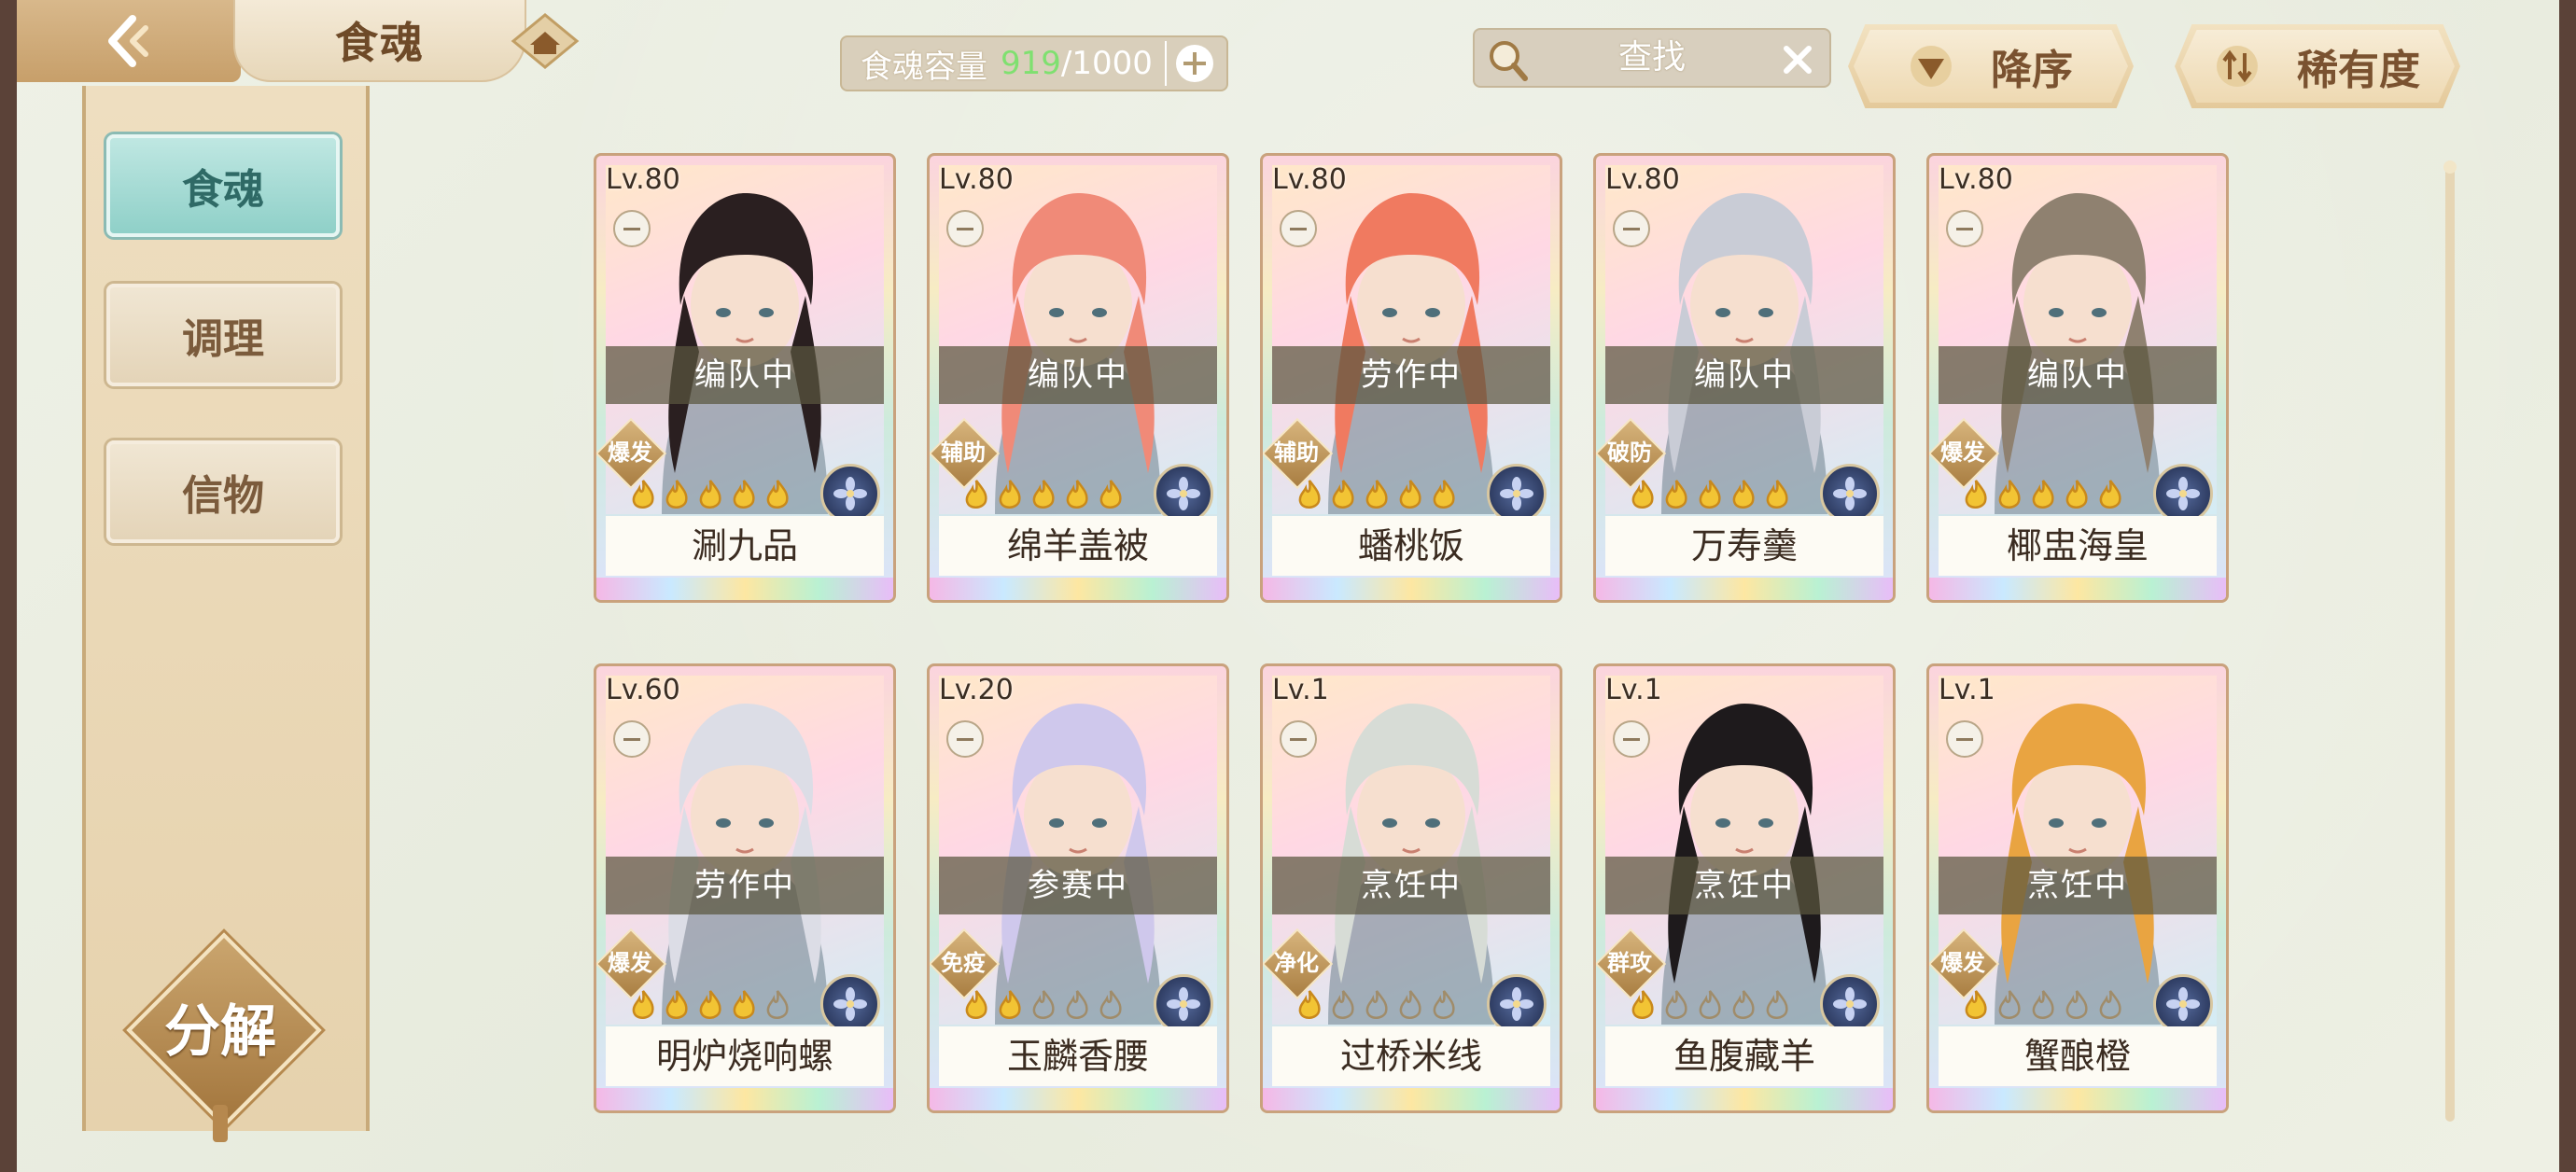  What do you see at coordinates (2567, 586) in the screenshot?
I see `right-frame` at bounding box center [2567, 586].